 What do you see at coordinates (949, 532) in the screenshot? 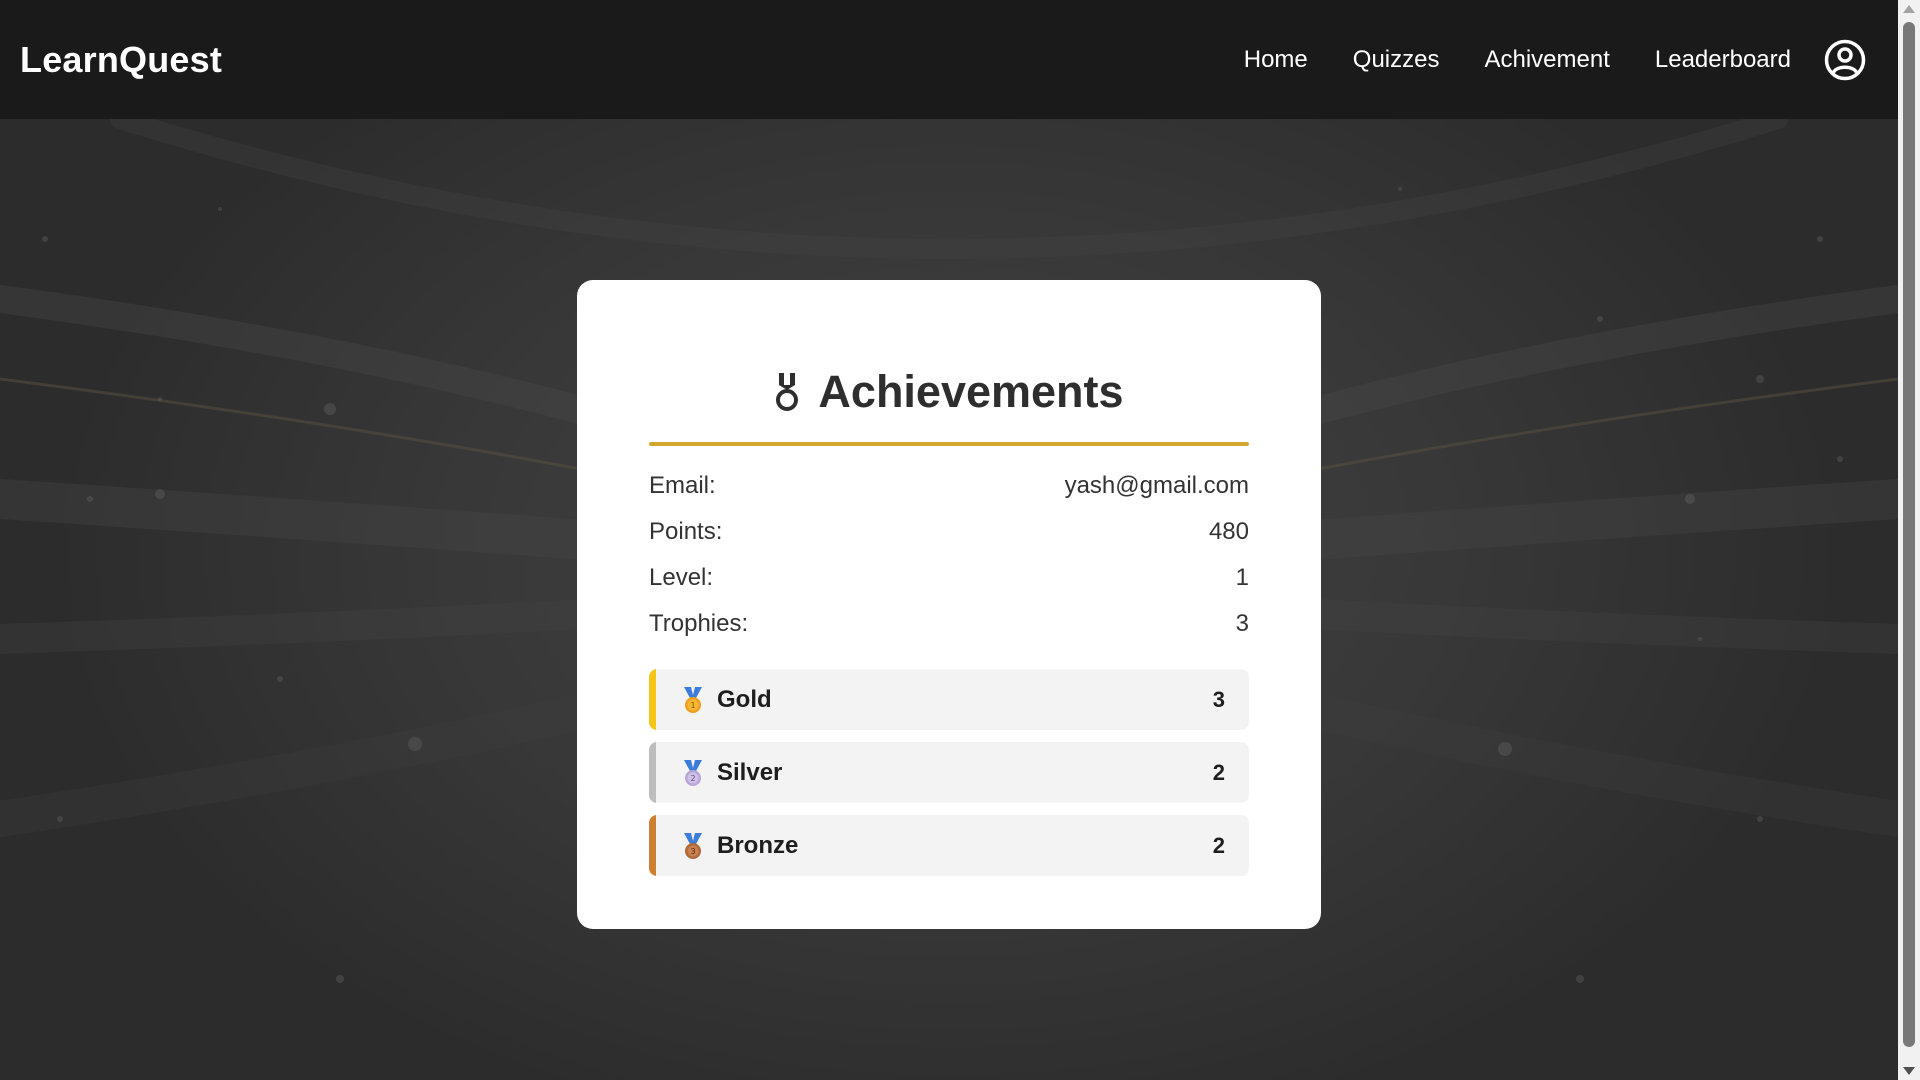
I see `info-row-points: Points: 480` at bounding box center [949, 532].